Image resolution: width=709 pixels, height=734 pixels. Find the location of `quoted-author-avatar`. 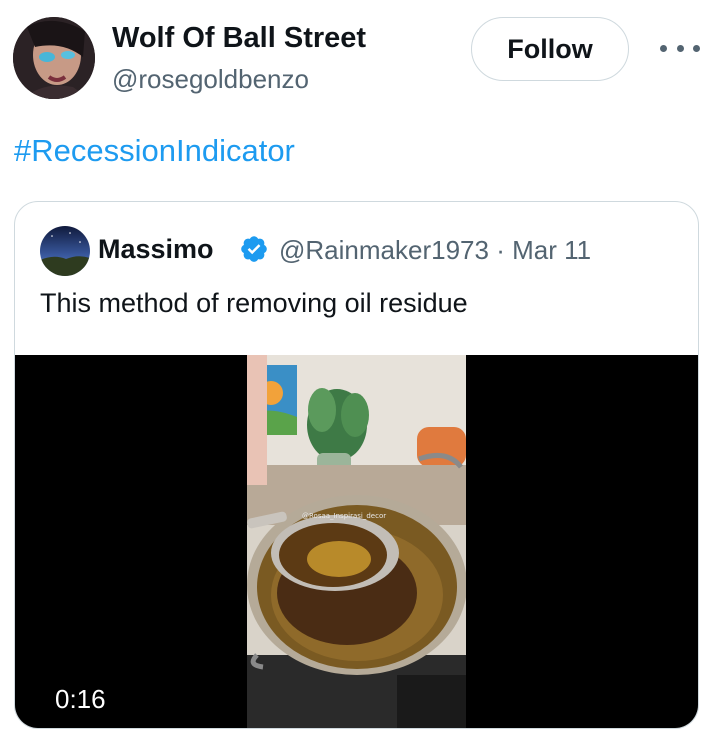

quoted-author-avatar is located at coordinates (65, 251).